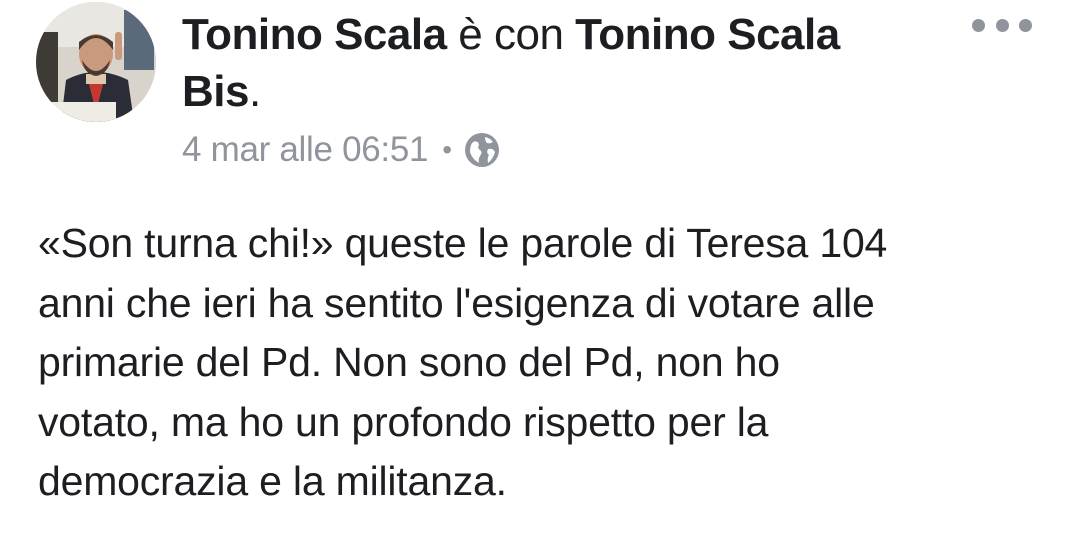  I want to click on post-body-line: primarie del Pd. Non sono del Pd, non ho, so click(409, 362).